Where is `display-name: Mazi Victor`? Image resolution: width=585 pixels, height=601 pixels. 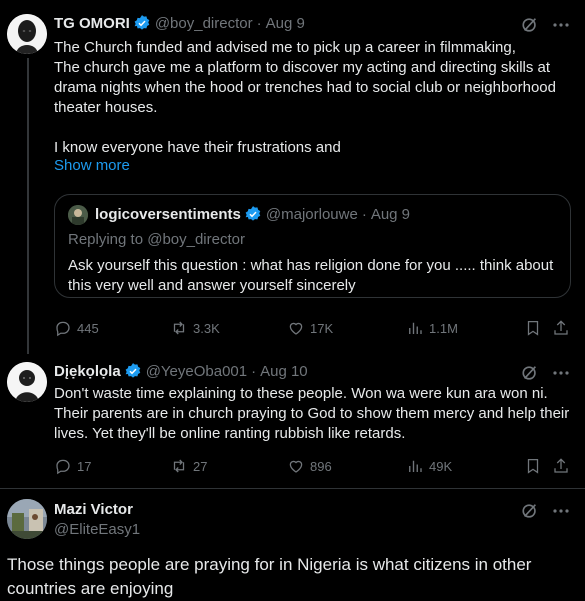 display-name: Mazi Victor is located at coordinates (97, 510).